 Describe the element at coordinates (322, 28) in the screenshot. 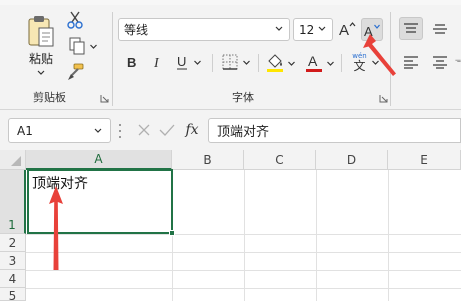

I see `font-size-chevron-icon` at that location.